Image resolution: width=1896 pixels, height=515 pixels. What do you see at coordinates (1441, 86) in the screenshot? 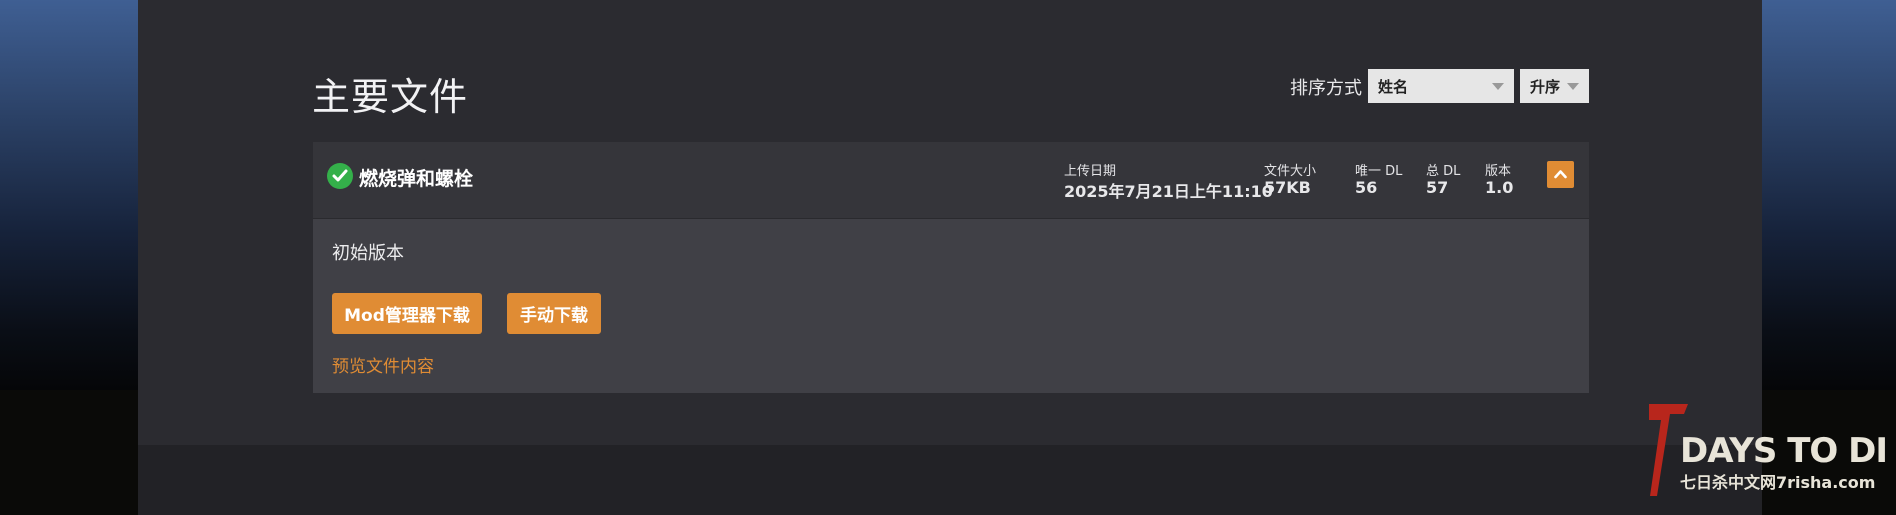
I see `sort-field-select: 姓名` at bounding box center [1441, 86].